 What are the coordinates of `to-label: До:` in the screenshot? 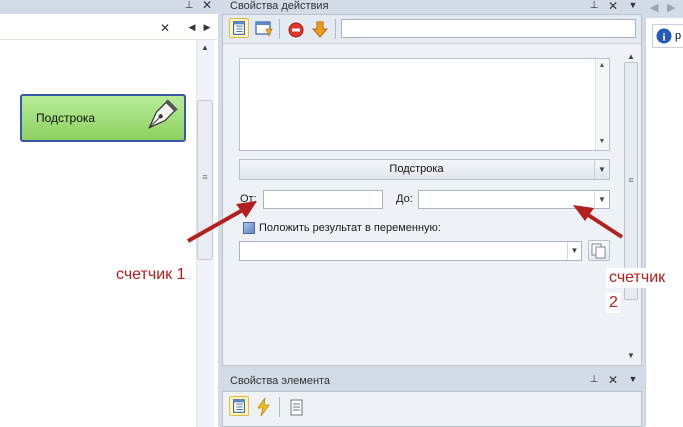 It's located at (404, 199).